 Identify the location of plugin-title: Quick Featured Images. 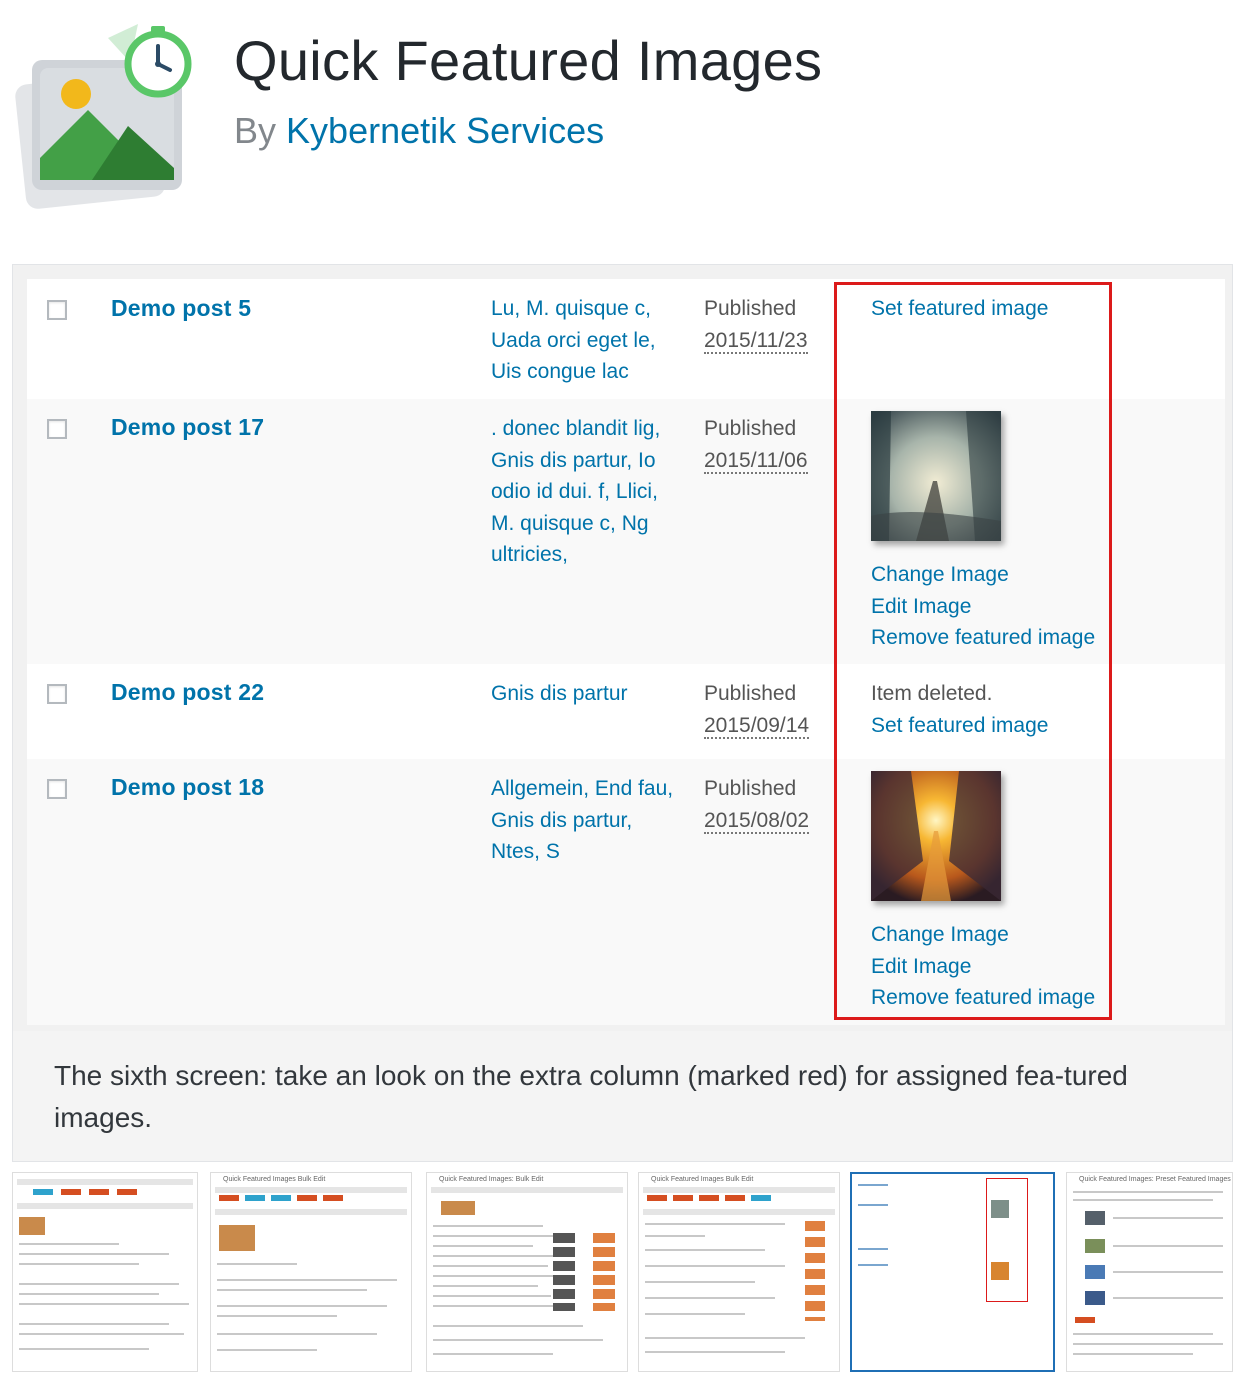
(528, 60).